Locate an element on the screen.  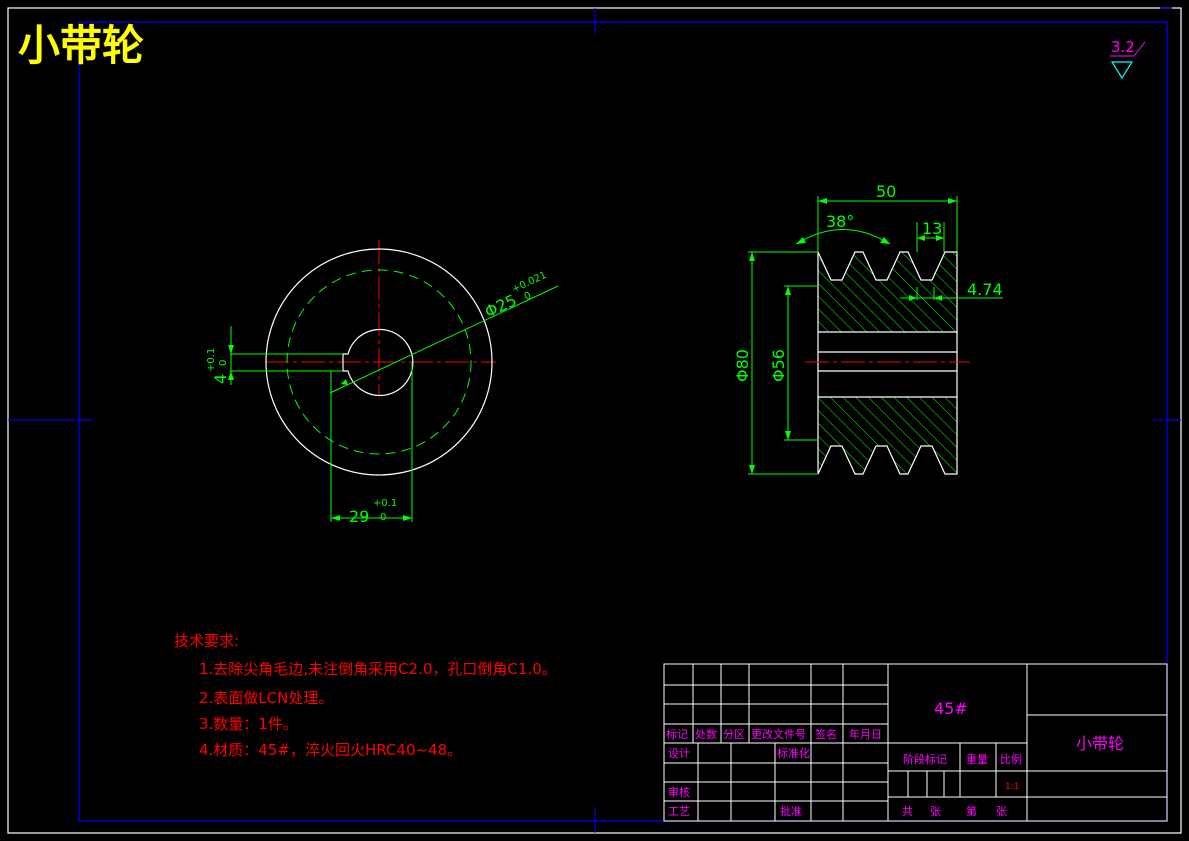
header-label: 标记 is located at coordinates (677, 734).